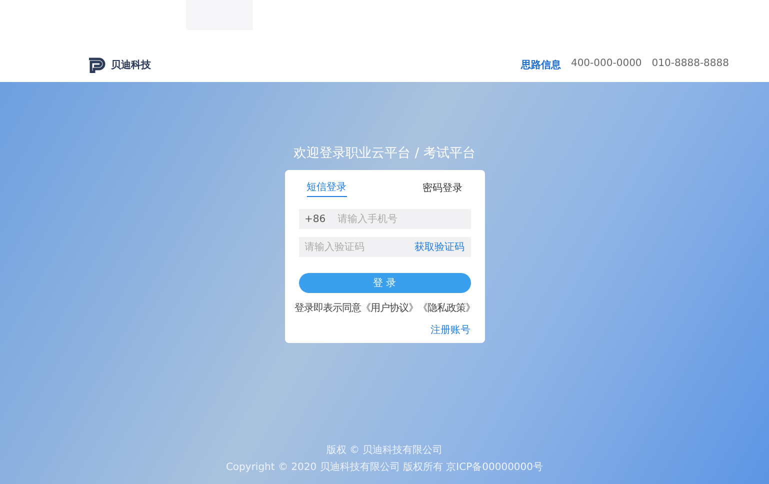  What do you see at coordinates (540, 65) in the screenshot?
I see `header-link: 思路信息` at bounding box center [540, 65].